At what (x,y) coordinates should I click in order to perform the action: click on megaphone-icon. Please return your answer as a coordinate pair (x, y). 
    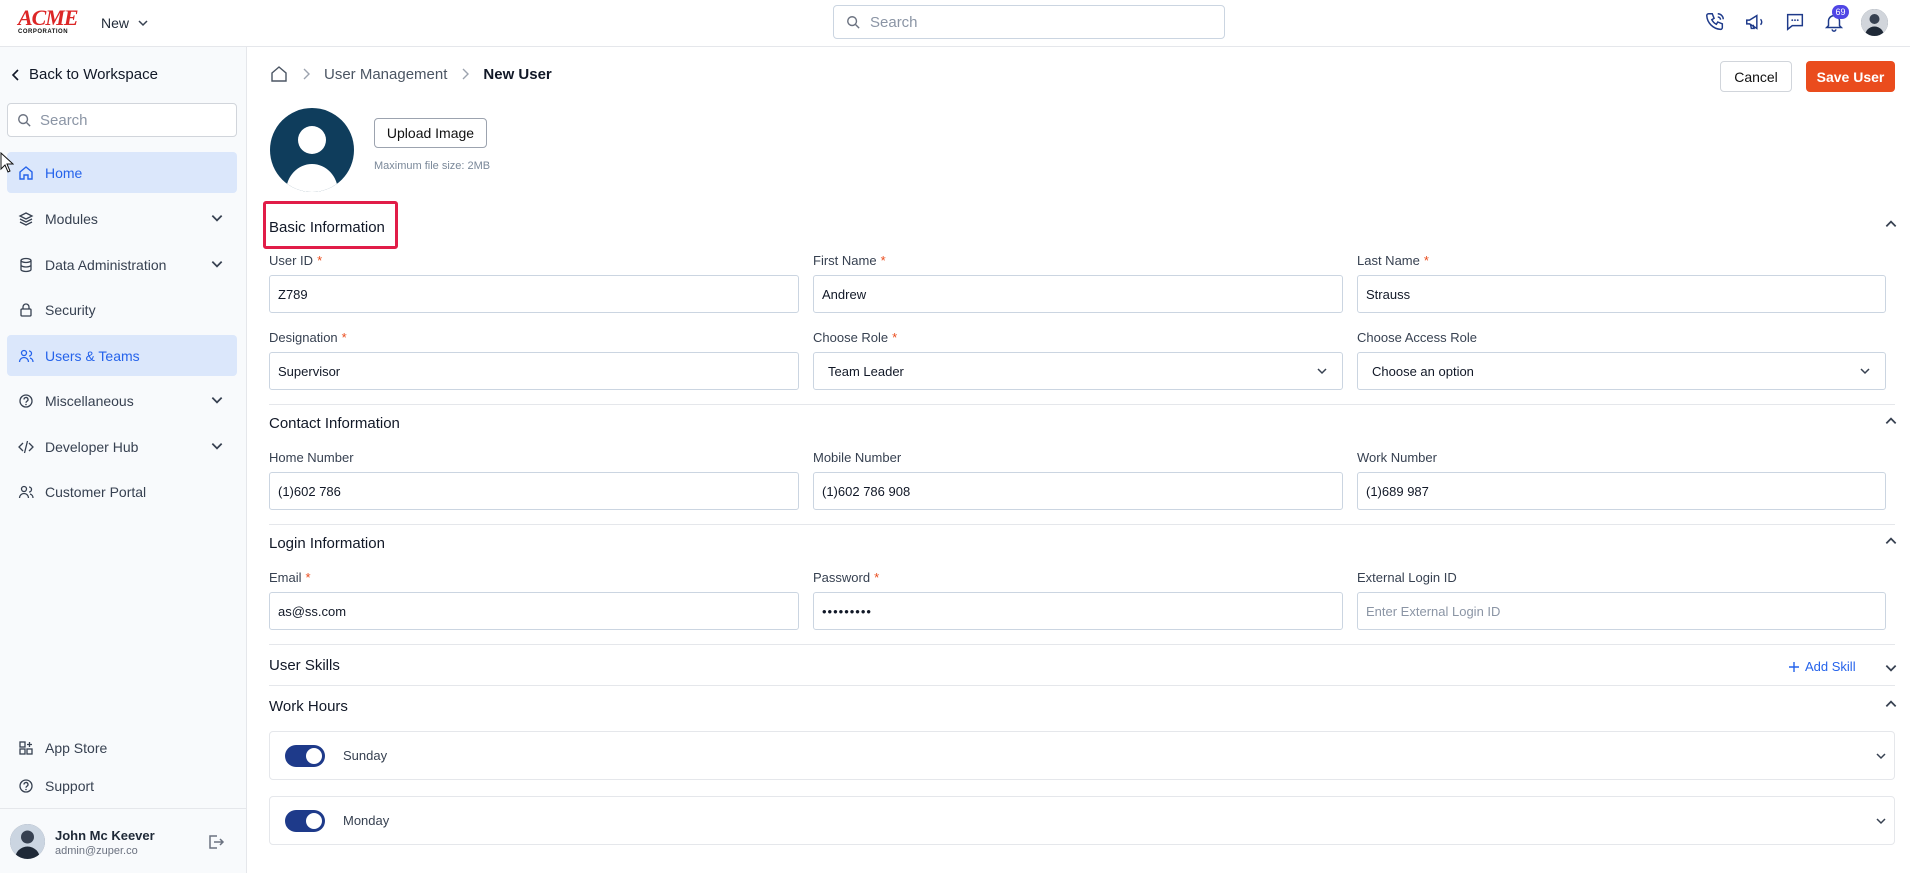
    Looking at the image, I should click on (1755, 22).